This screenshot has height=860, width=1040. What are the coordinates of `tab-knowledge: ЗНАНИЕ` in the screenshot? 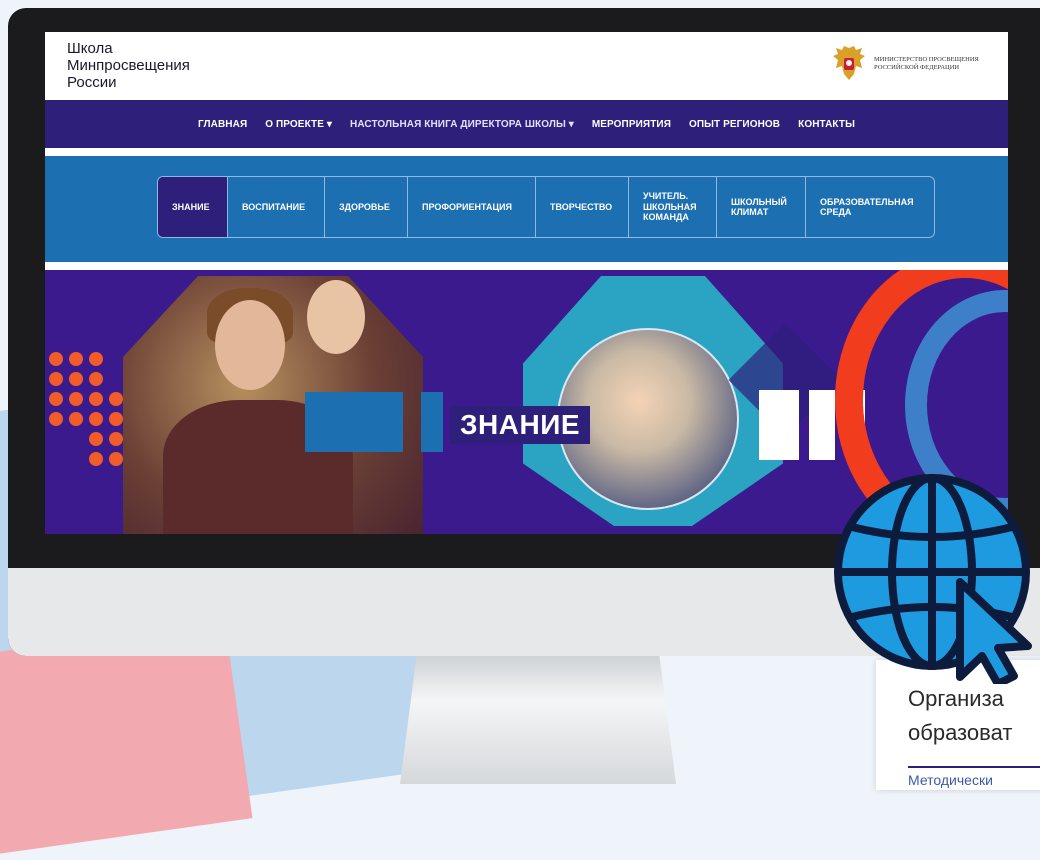 It's located at (193, 207).